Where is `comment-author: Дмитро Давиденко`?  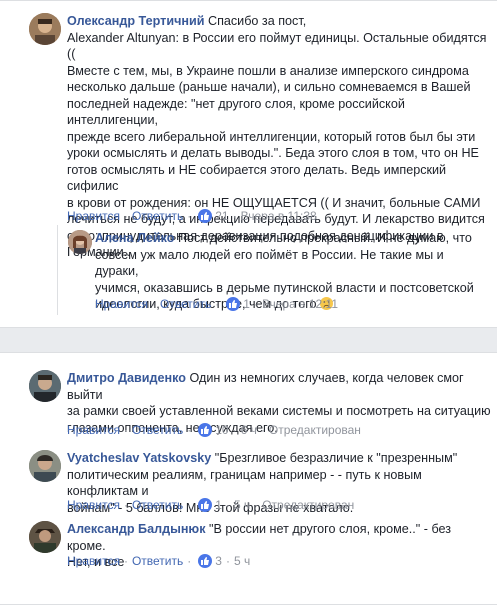 comment-author: Дмитро Давиденко is located at coordinates (126, 378).